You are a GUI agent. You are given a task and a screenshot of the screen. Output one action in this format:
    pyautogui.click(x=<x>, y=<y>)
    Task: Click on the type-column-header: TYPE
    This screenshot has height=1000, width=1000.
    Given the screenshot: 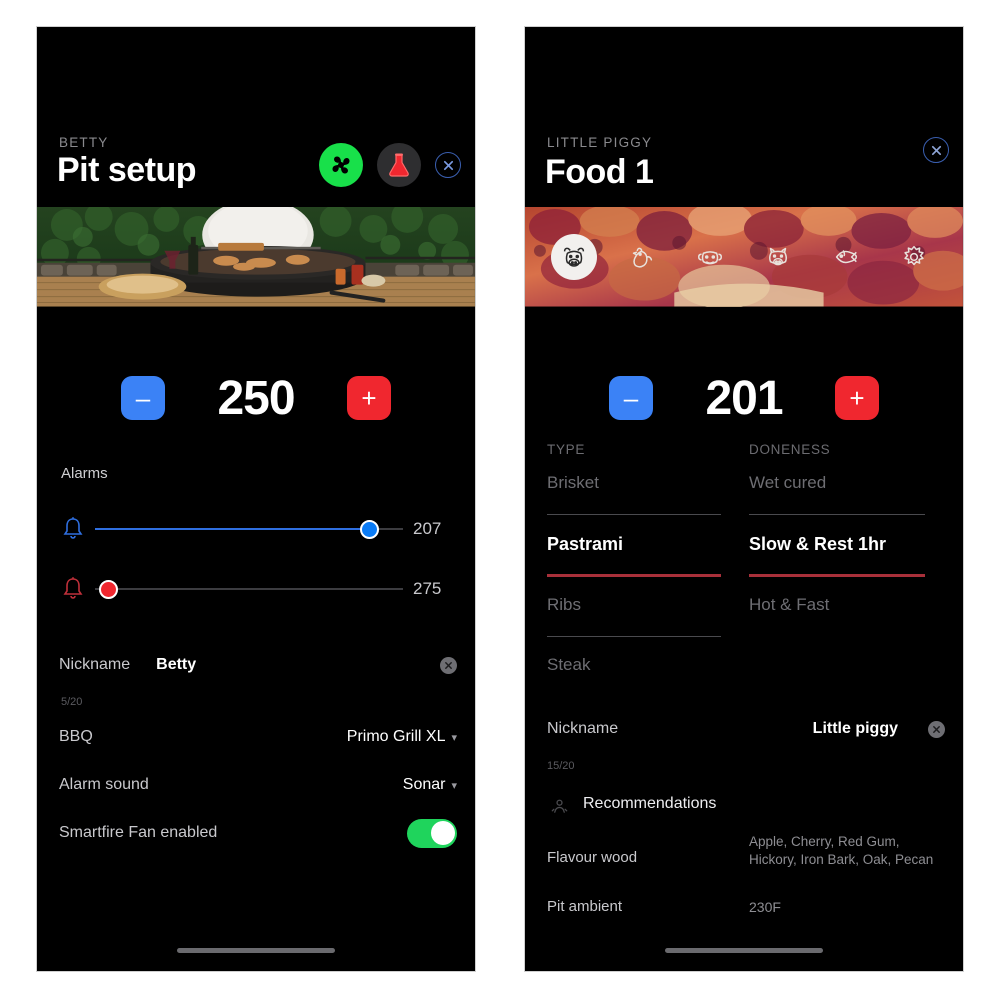 What is the action you would take?
    pyautogui.click(x=566, y=449)
    